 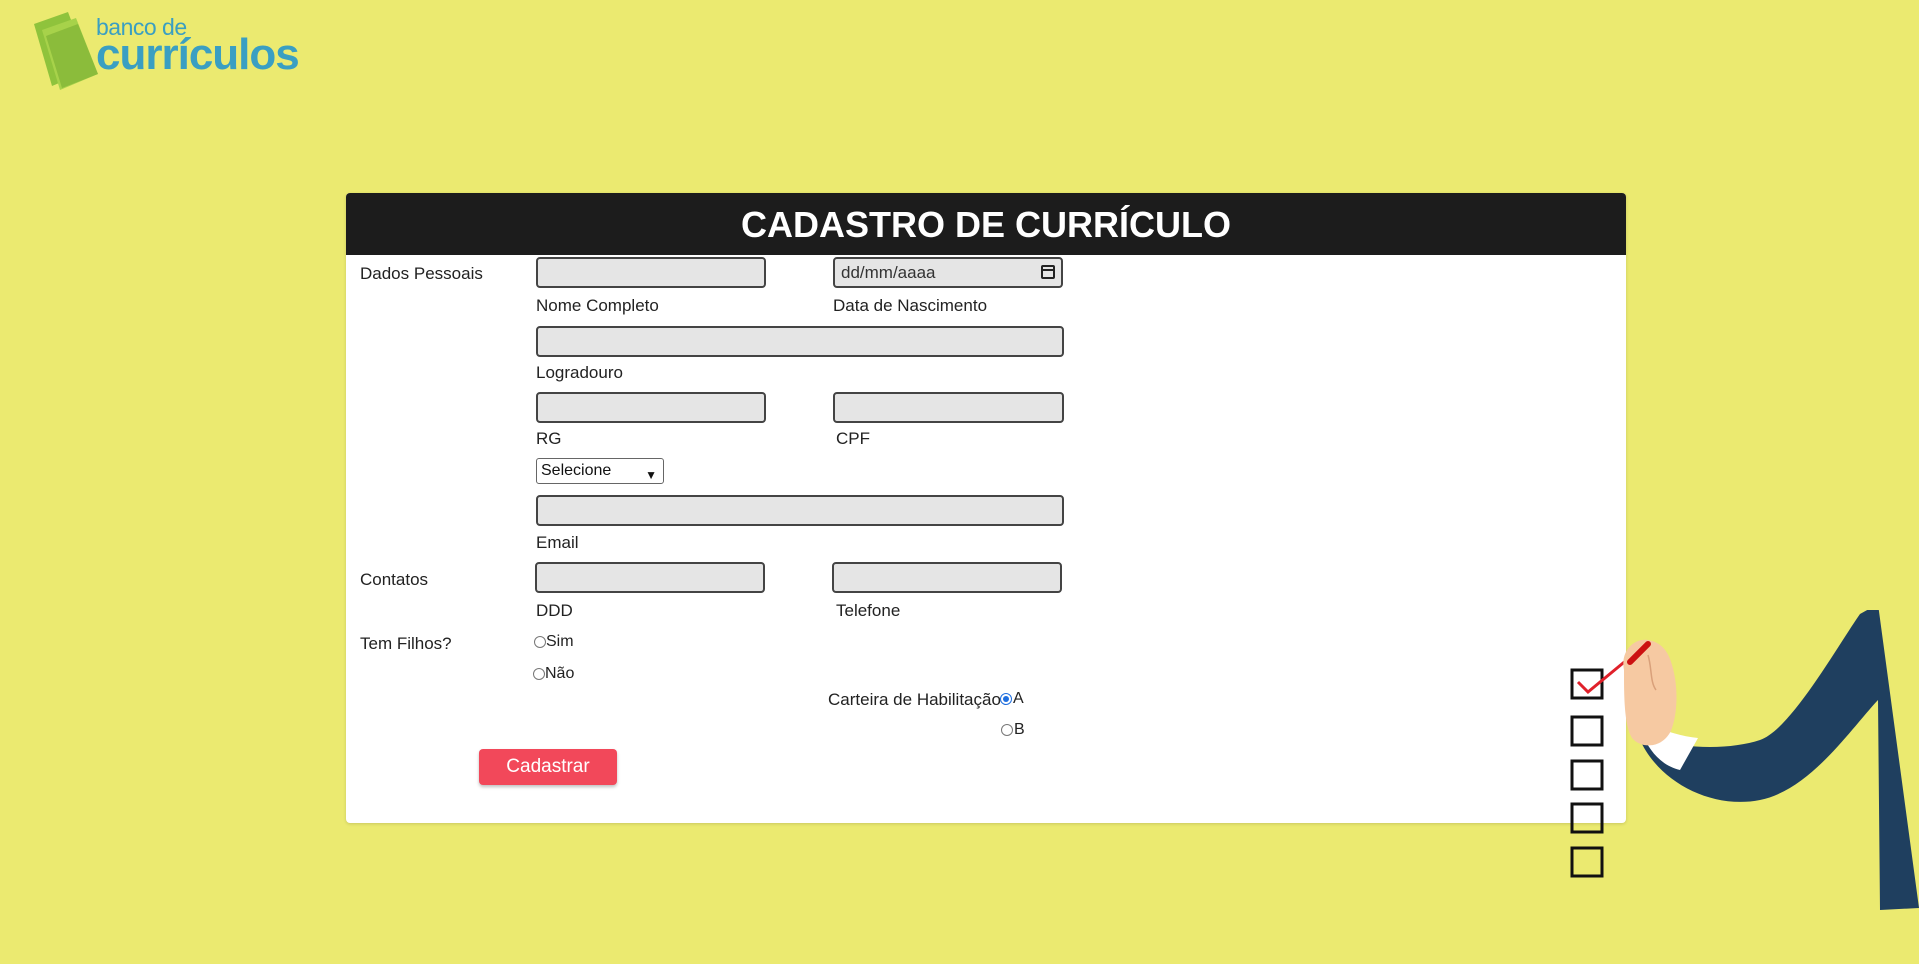 I want to click on calendar-icon, so click(x=1048, y=272).